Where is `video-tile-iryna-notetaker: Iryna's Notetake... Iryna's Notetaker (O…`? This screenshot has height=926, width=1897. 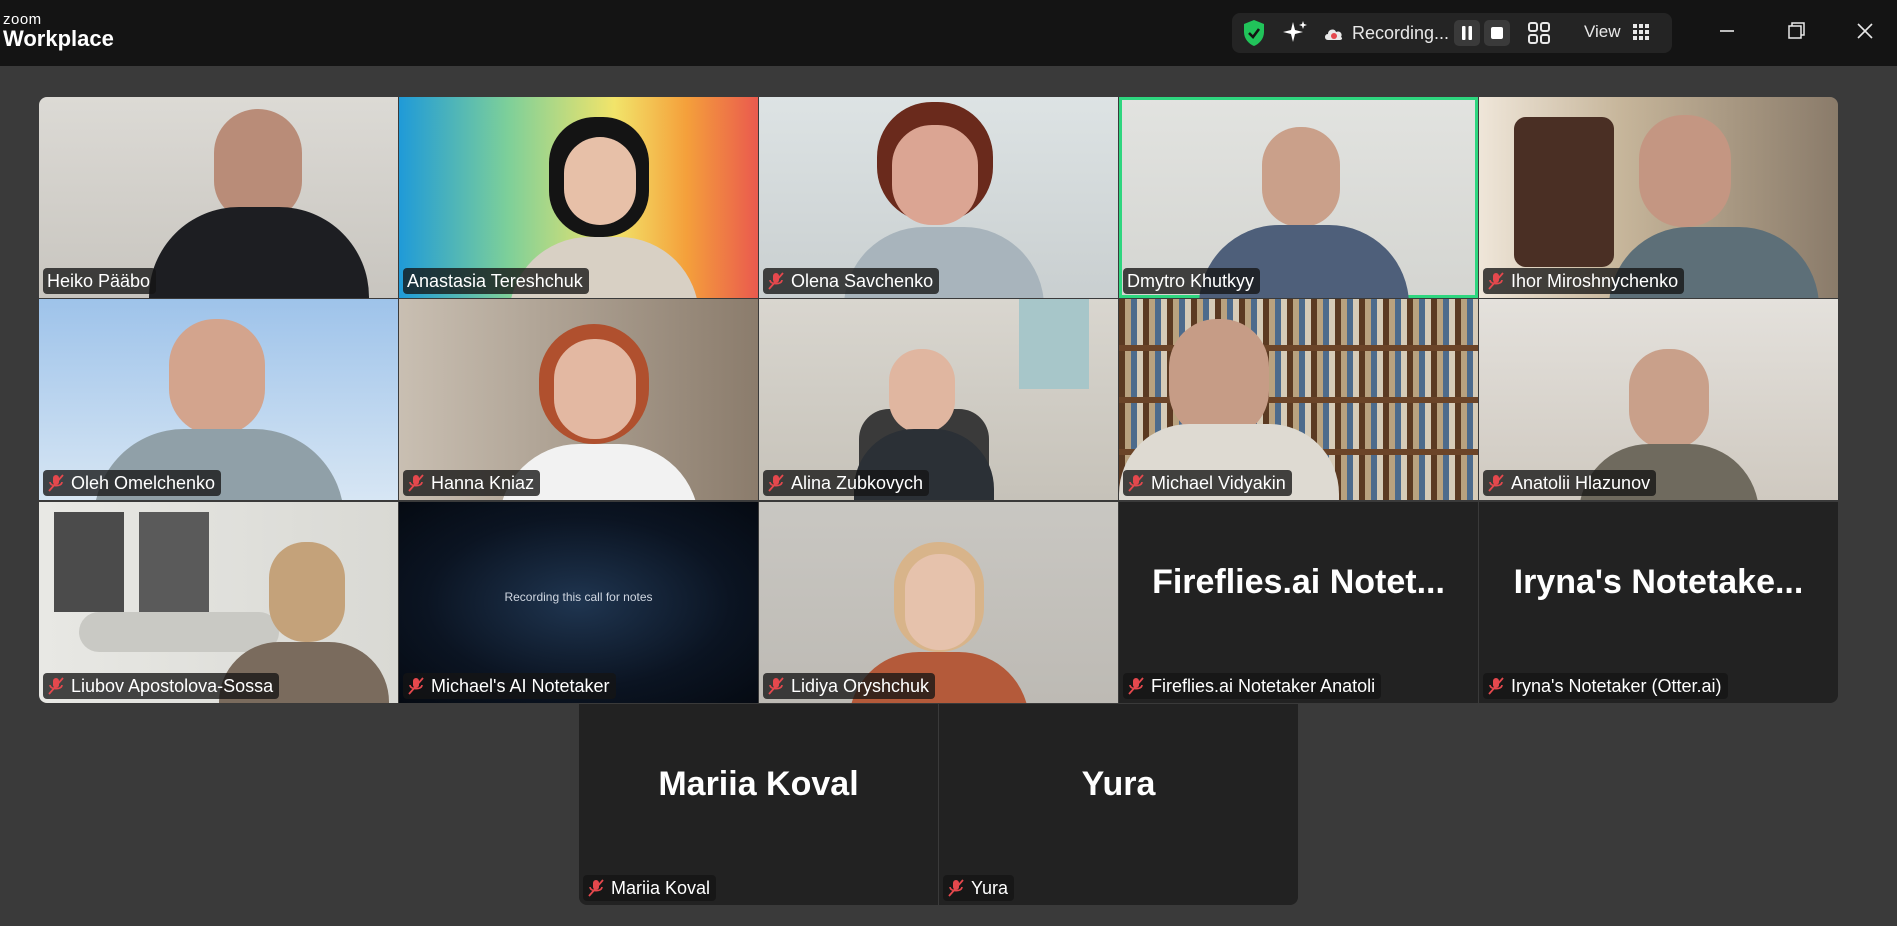
video-tile-iryna-notetaker: Iryna's Notetake... Iryna's Notetaker (O… is located at coordinates (1658, 602).